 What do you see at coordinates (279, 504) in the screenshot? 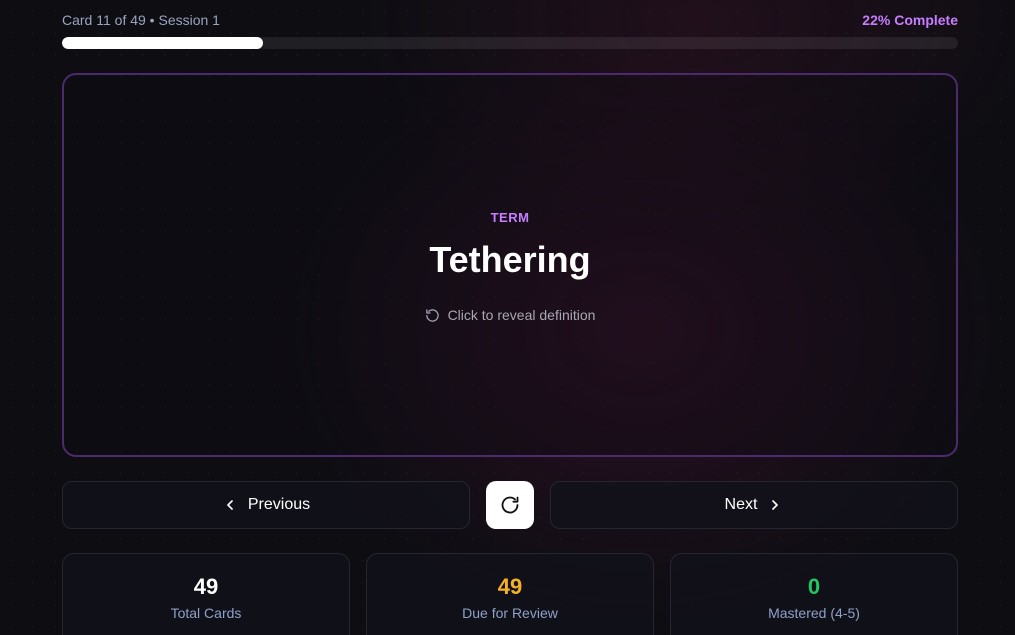
I see `previous-button-label: Previous` at bounding box center [279, 504].